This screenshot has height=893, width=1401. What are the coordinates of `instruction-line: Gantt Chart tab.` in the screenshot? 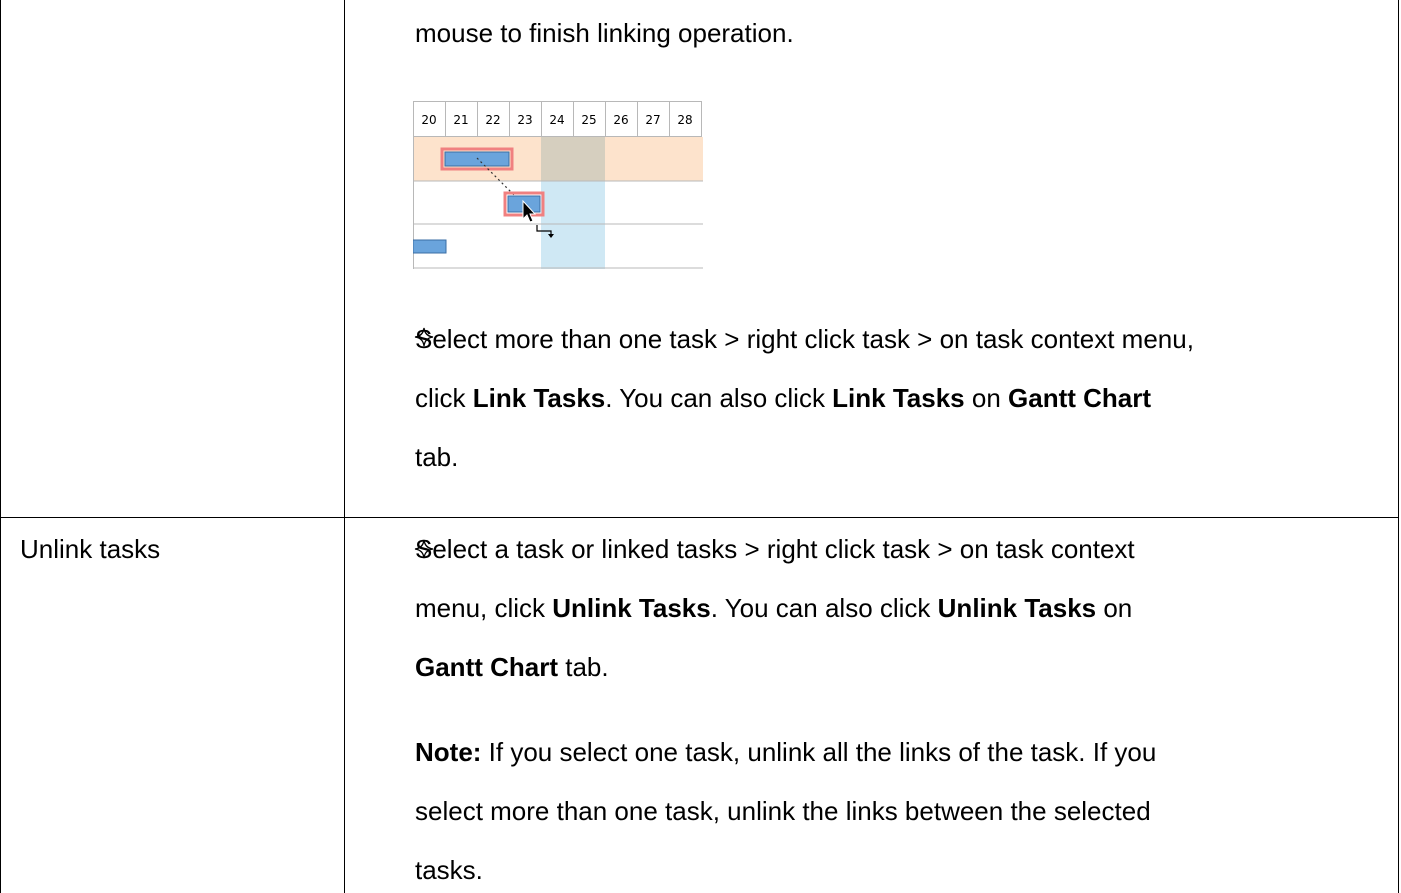 It's located at (512, 667).